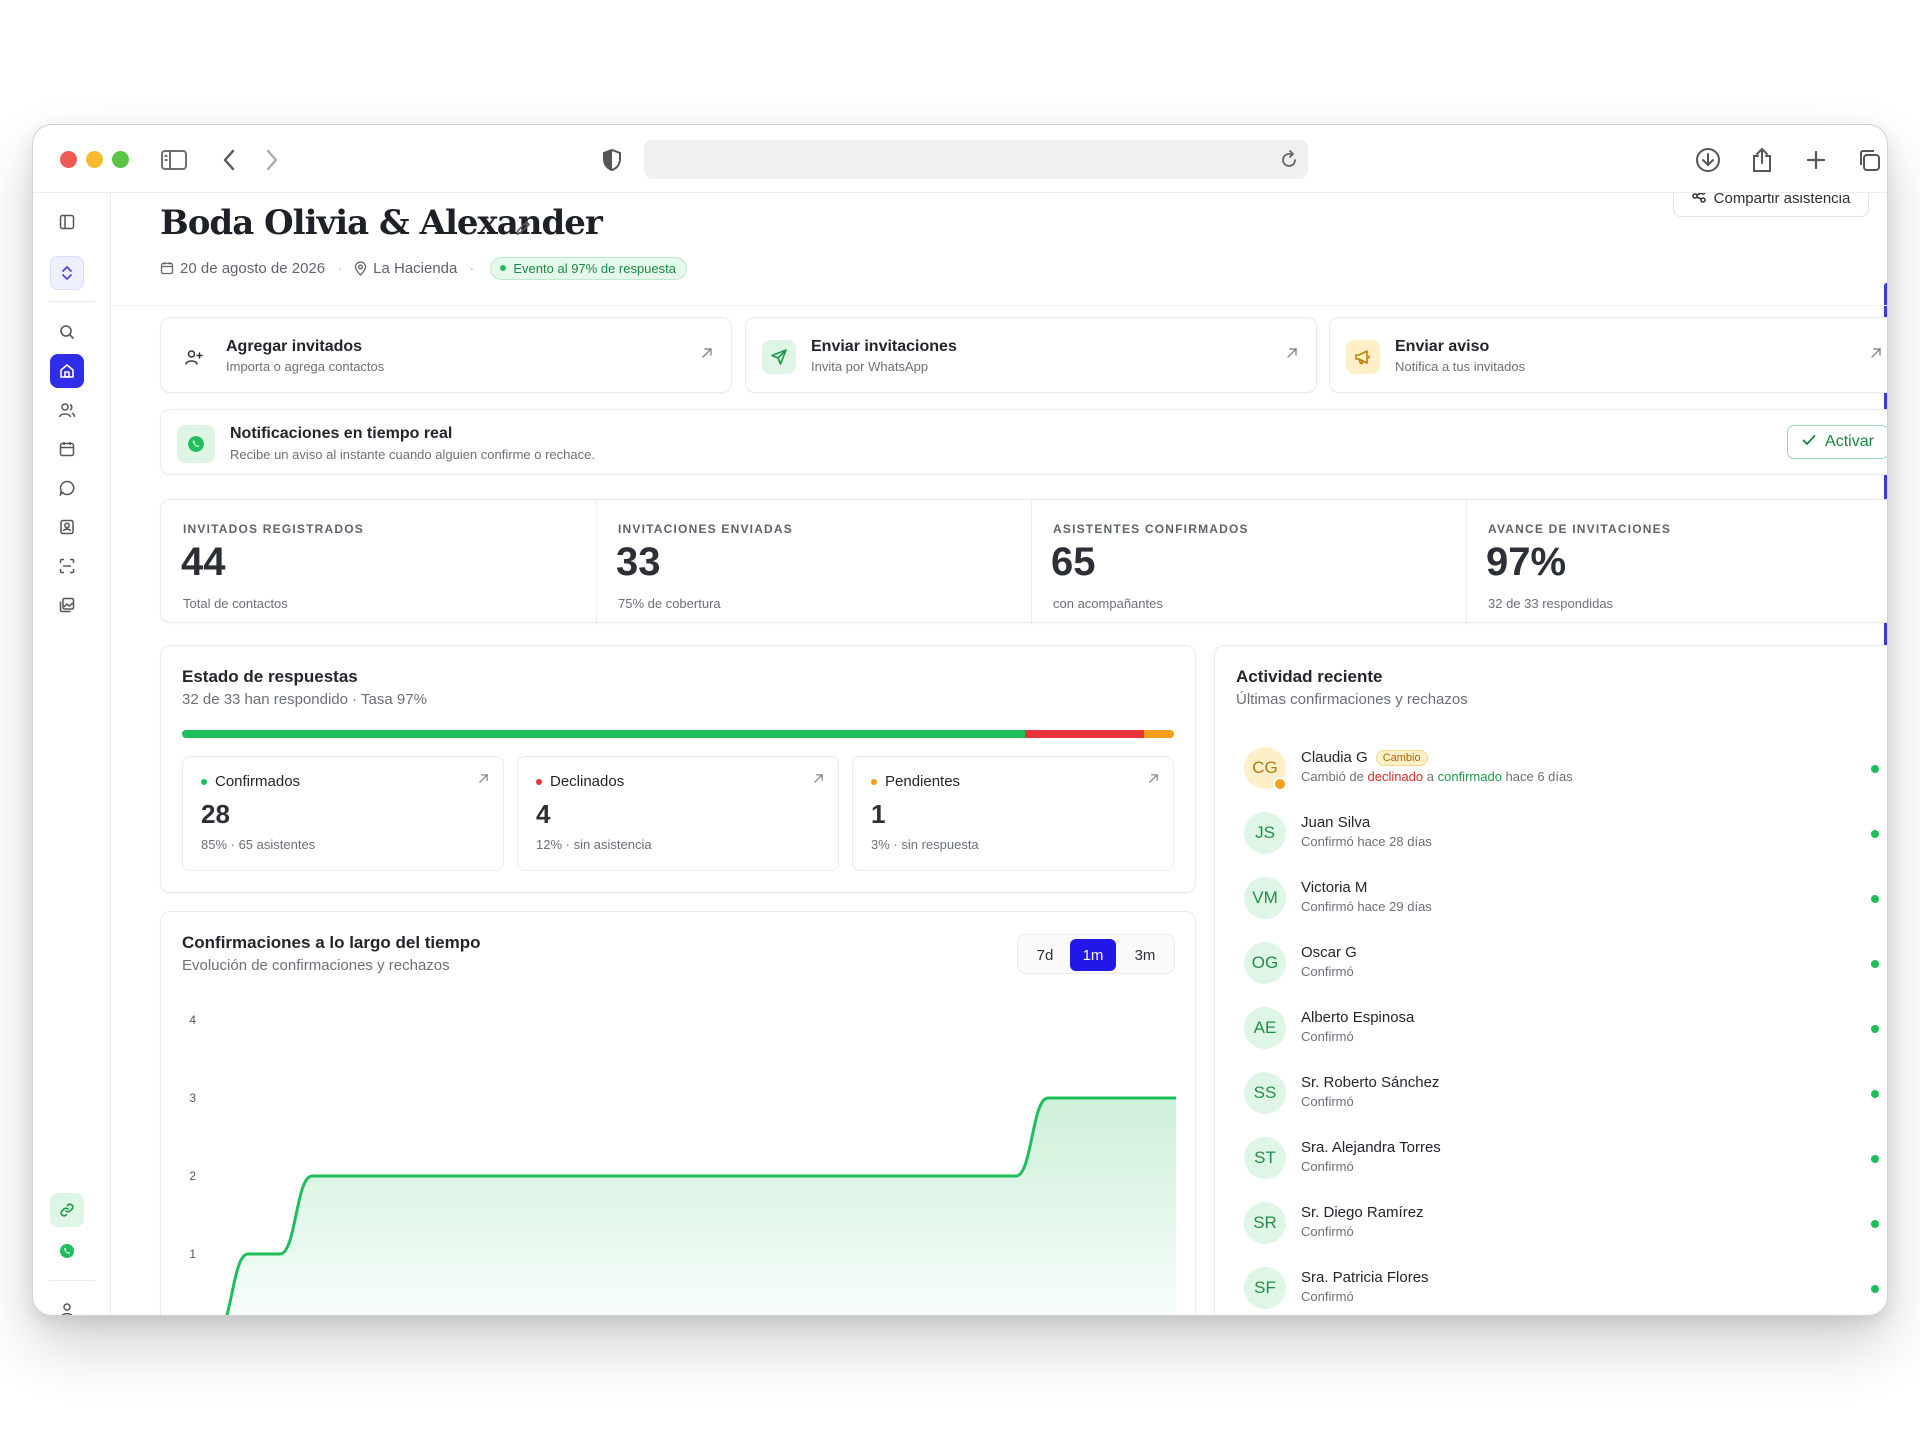 The width and height of the screenshot is (1920, 1440). I want to click on stat-value: 97%, so click(1526, 562).